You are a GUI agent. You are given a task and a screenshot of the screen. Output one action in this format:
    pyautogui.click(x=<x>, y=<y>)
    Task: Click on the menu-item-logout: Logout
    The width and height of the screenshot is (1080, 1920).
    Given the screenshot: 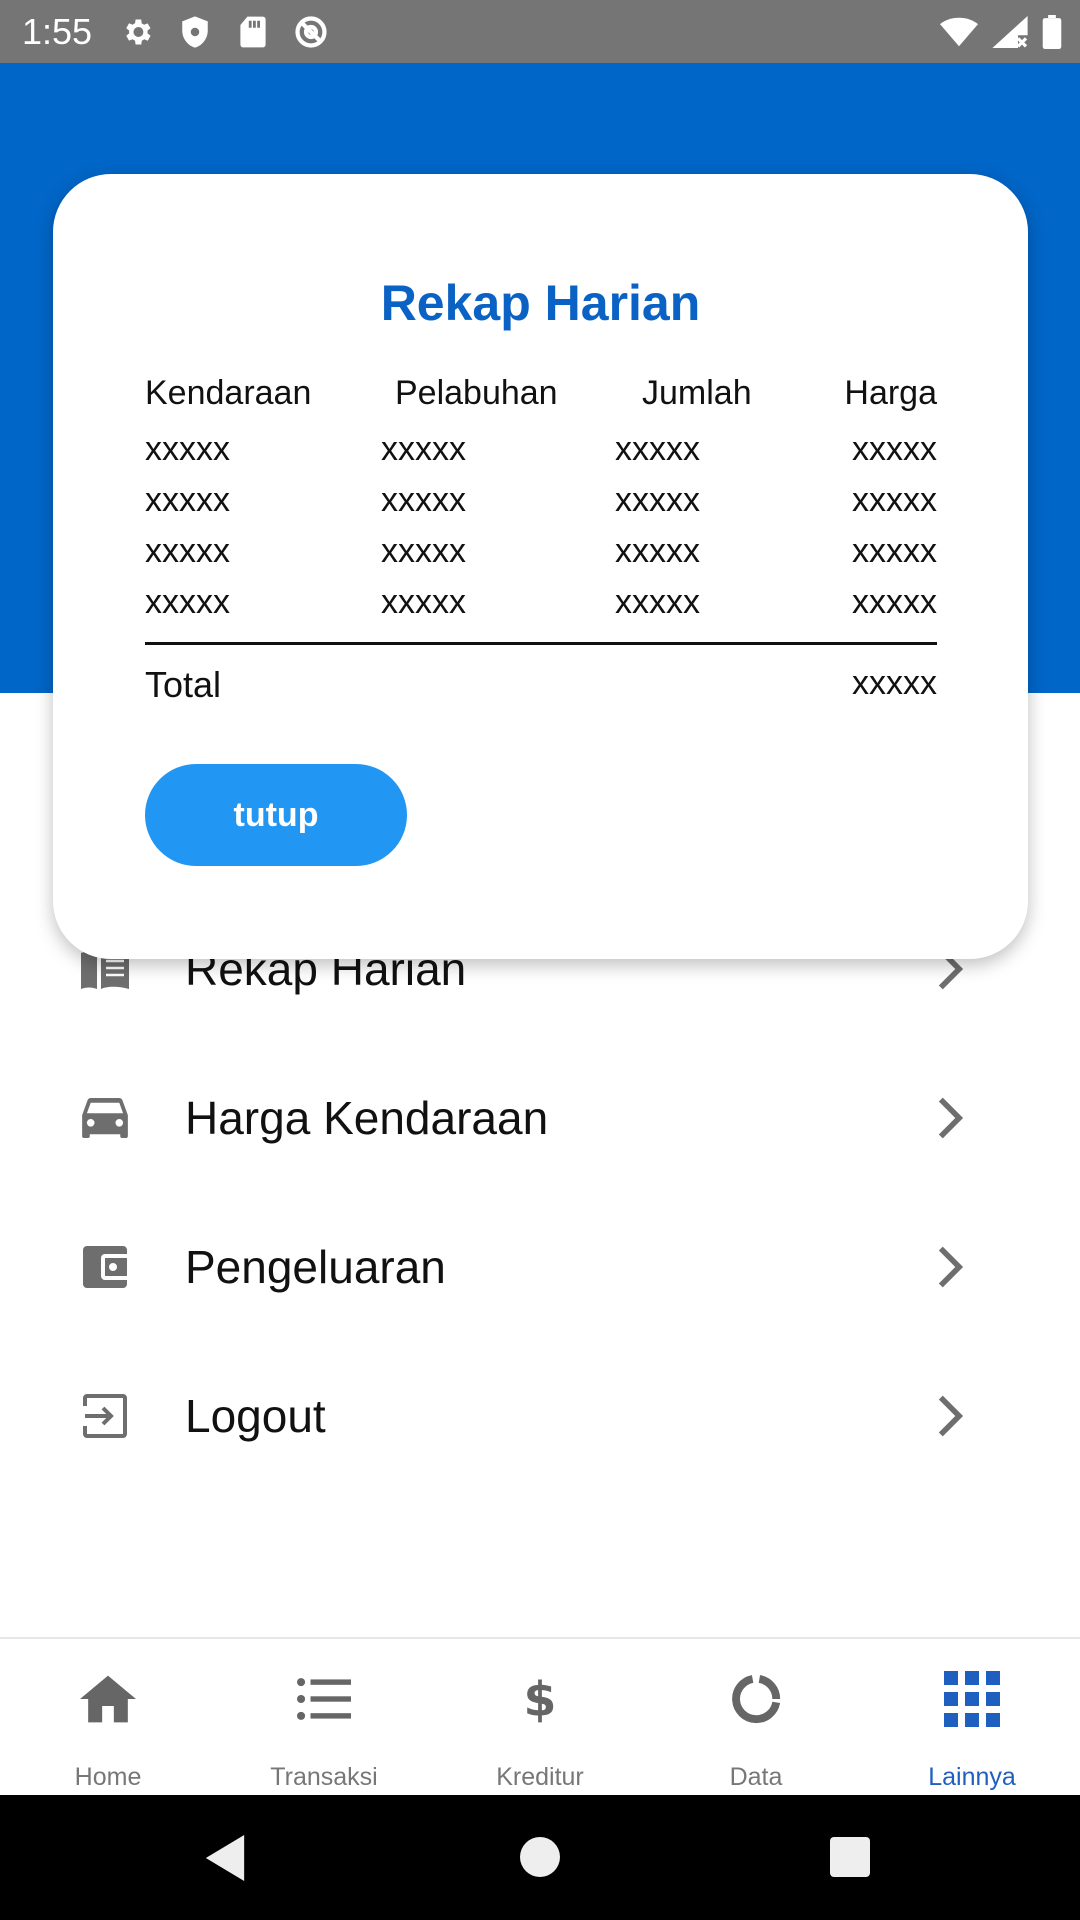 What is the action you would take?
    pyautogui.click(x=540, y=1416)
    